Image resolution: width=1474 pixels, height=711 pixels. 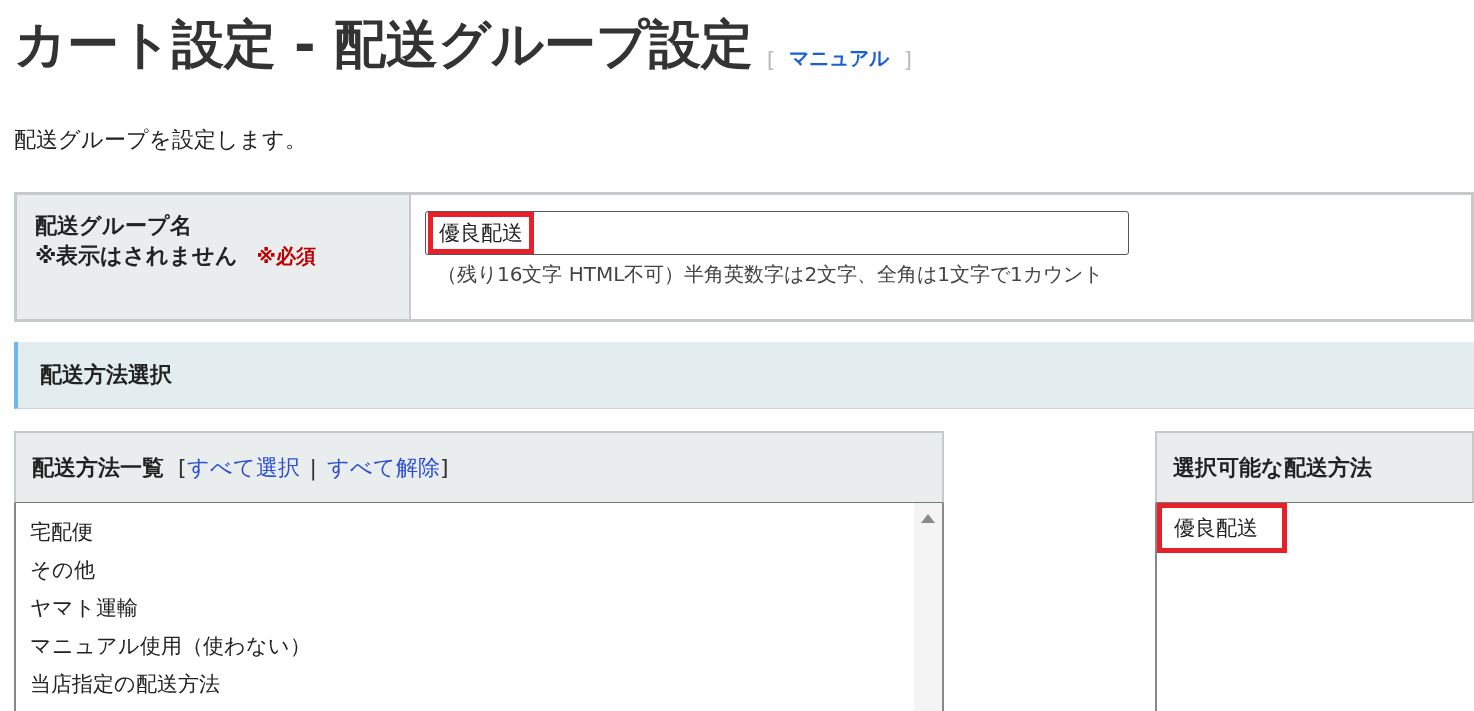 What do you see at coordinates (106, 375) in the screenshot?
I see `section-title: 配送方法選択` at bounding box center [106, 375].